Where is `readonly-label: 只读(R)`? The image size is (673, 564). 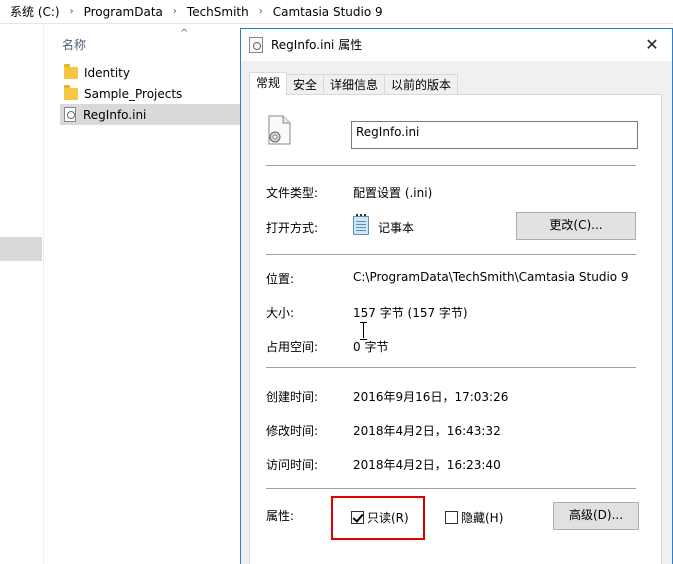
readonly-label: 只读(R) is located at coordinates (388, 517).